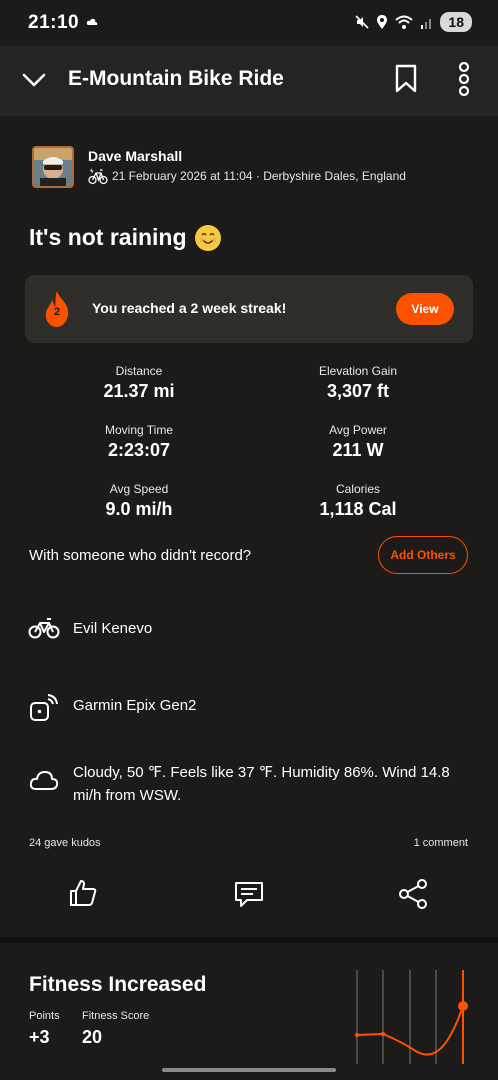 This screenshot has height=1080, width=498. Describe the element at coordinates (358, 391) in the screenshot. I see `stat-value: 3,307 ft` at that location.